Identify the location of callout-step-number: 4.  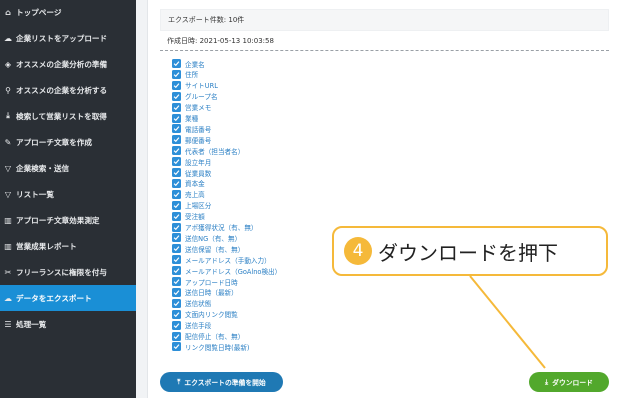
(358, 251).